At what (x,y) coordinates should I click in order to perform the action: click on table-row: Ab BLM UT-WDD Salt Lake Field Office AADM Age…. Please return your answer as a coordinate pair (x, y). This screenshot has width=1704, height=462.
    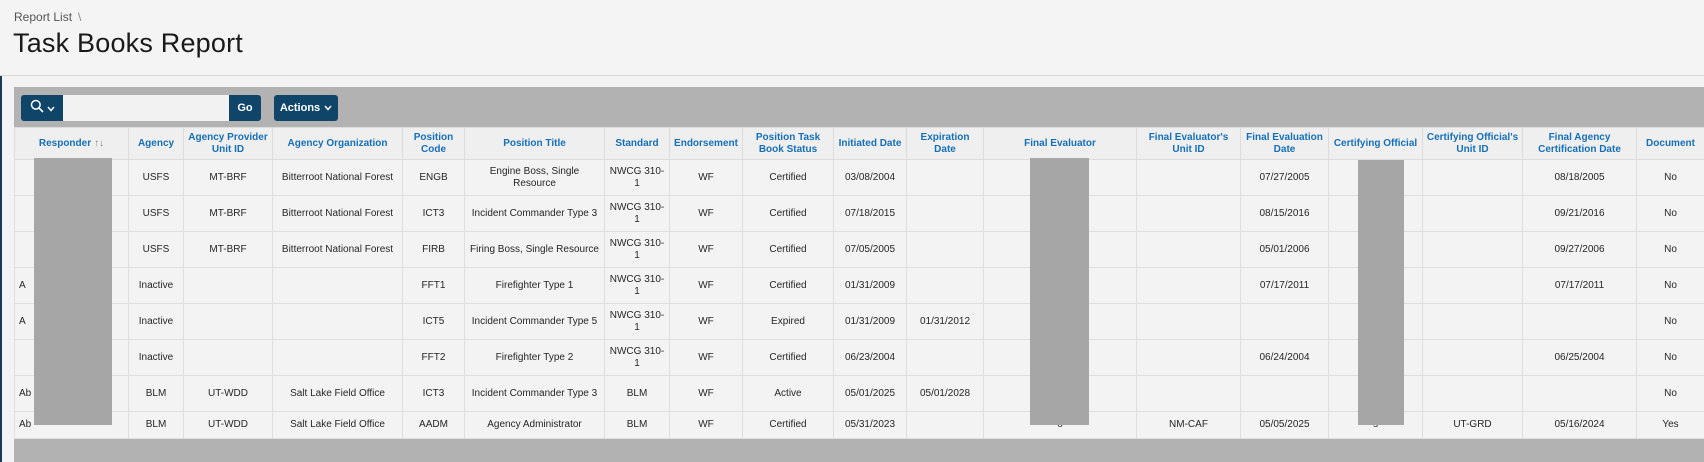
    Looking at the image, I should click on (859, 425).